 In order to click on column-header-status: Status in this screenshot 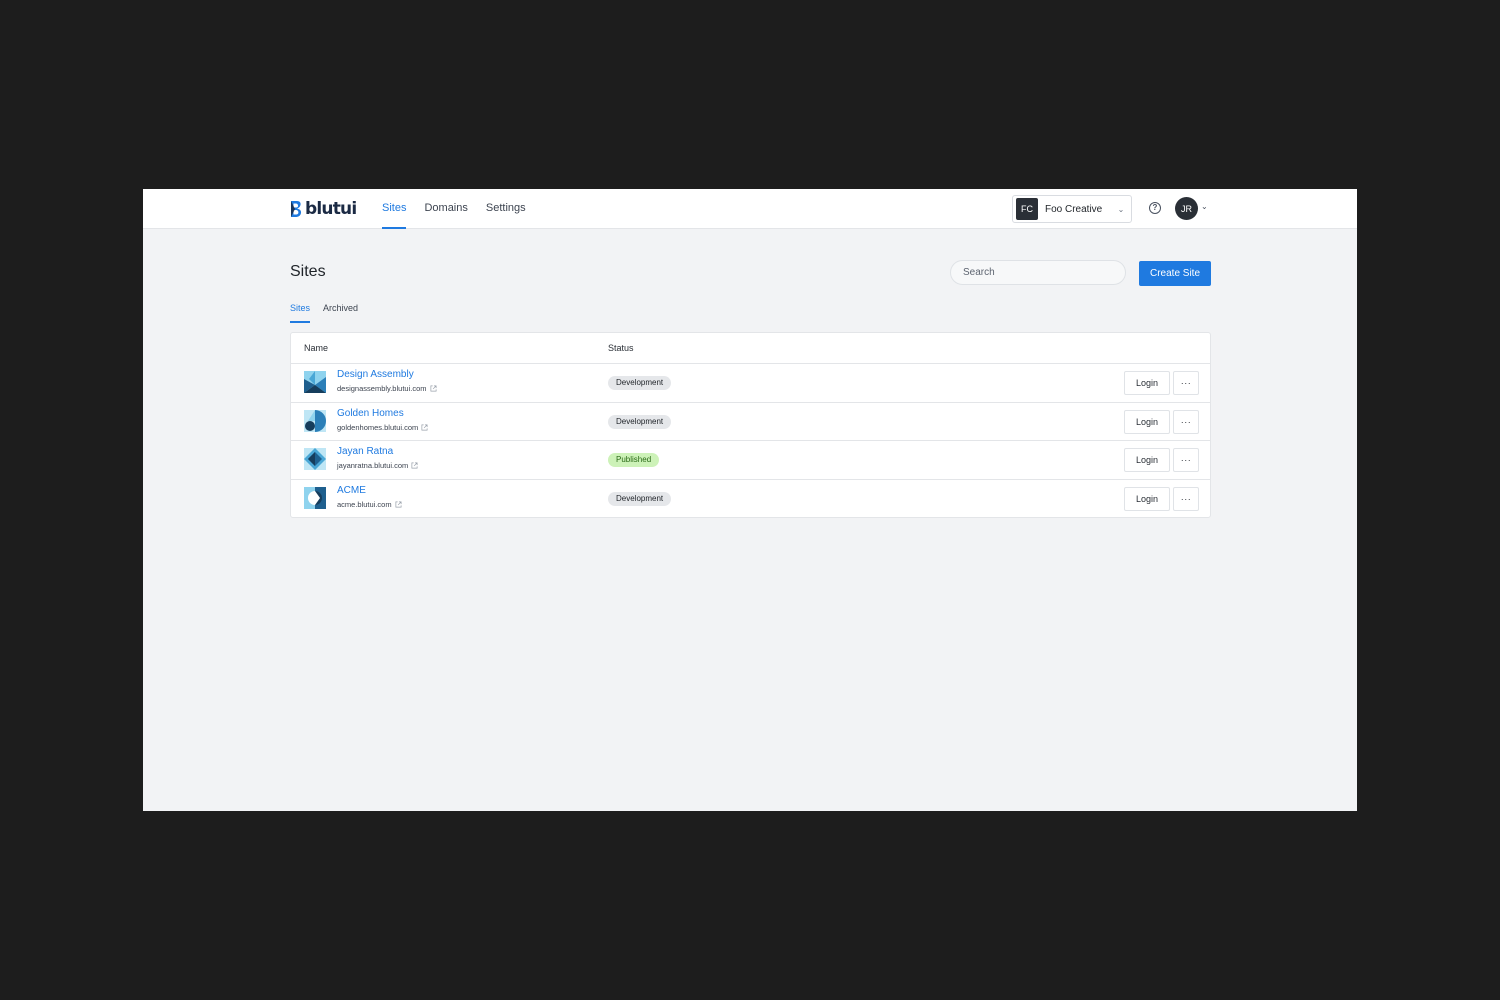, I will do `click(621, 348)`.